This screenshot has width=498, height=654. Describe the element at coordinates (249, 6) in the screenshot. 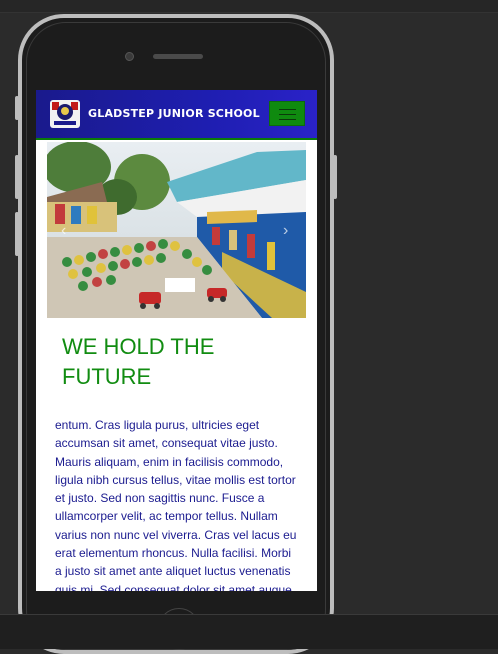

I see `editor-top-bar` at that location.